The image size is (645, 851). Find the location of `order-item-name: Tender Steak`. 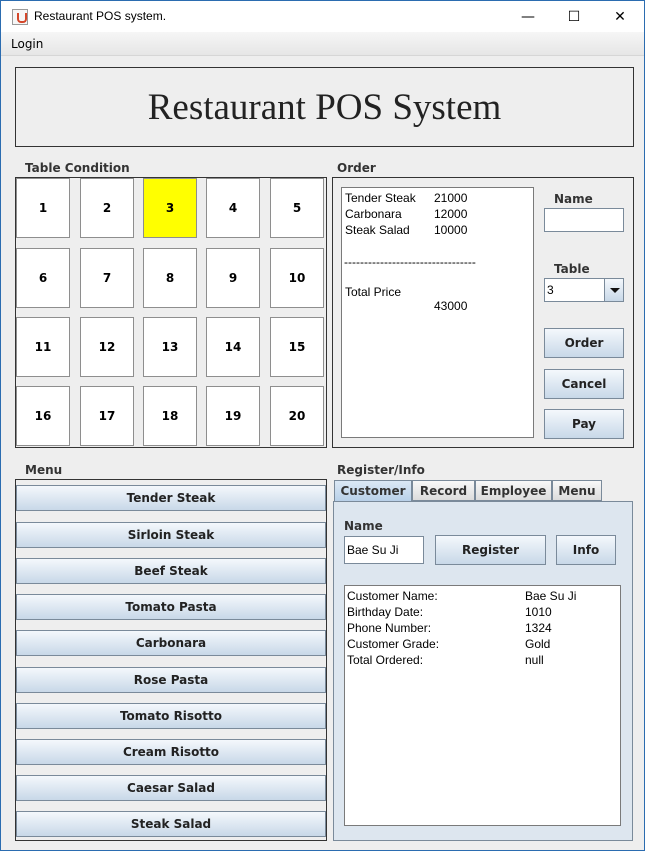

order-item-name: Tender Steak is located at coordinates (380, 198).